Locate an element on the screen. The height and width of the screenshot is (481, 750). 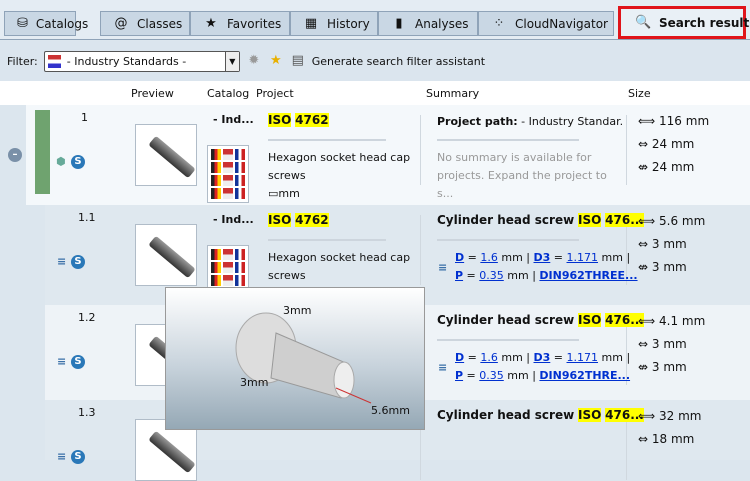
tab-search-results: 🔍 Search results is located at coordinates (684, 22).